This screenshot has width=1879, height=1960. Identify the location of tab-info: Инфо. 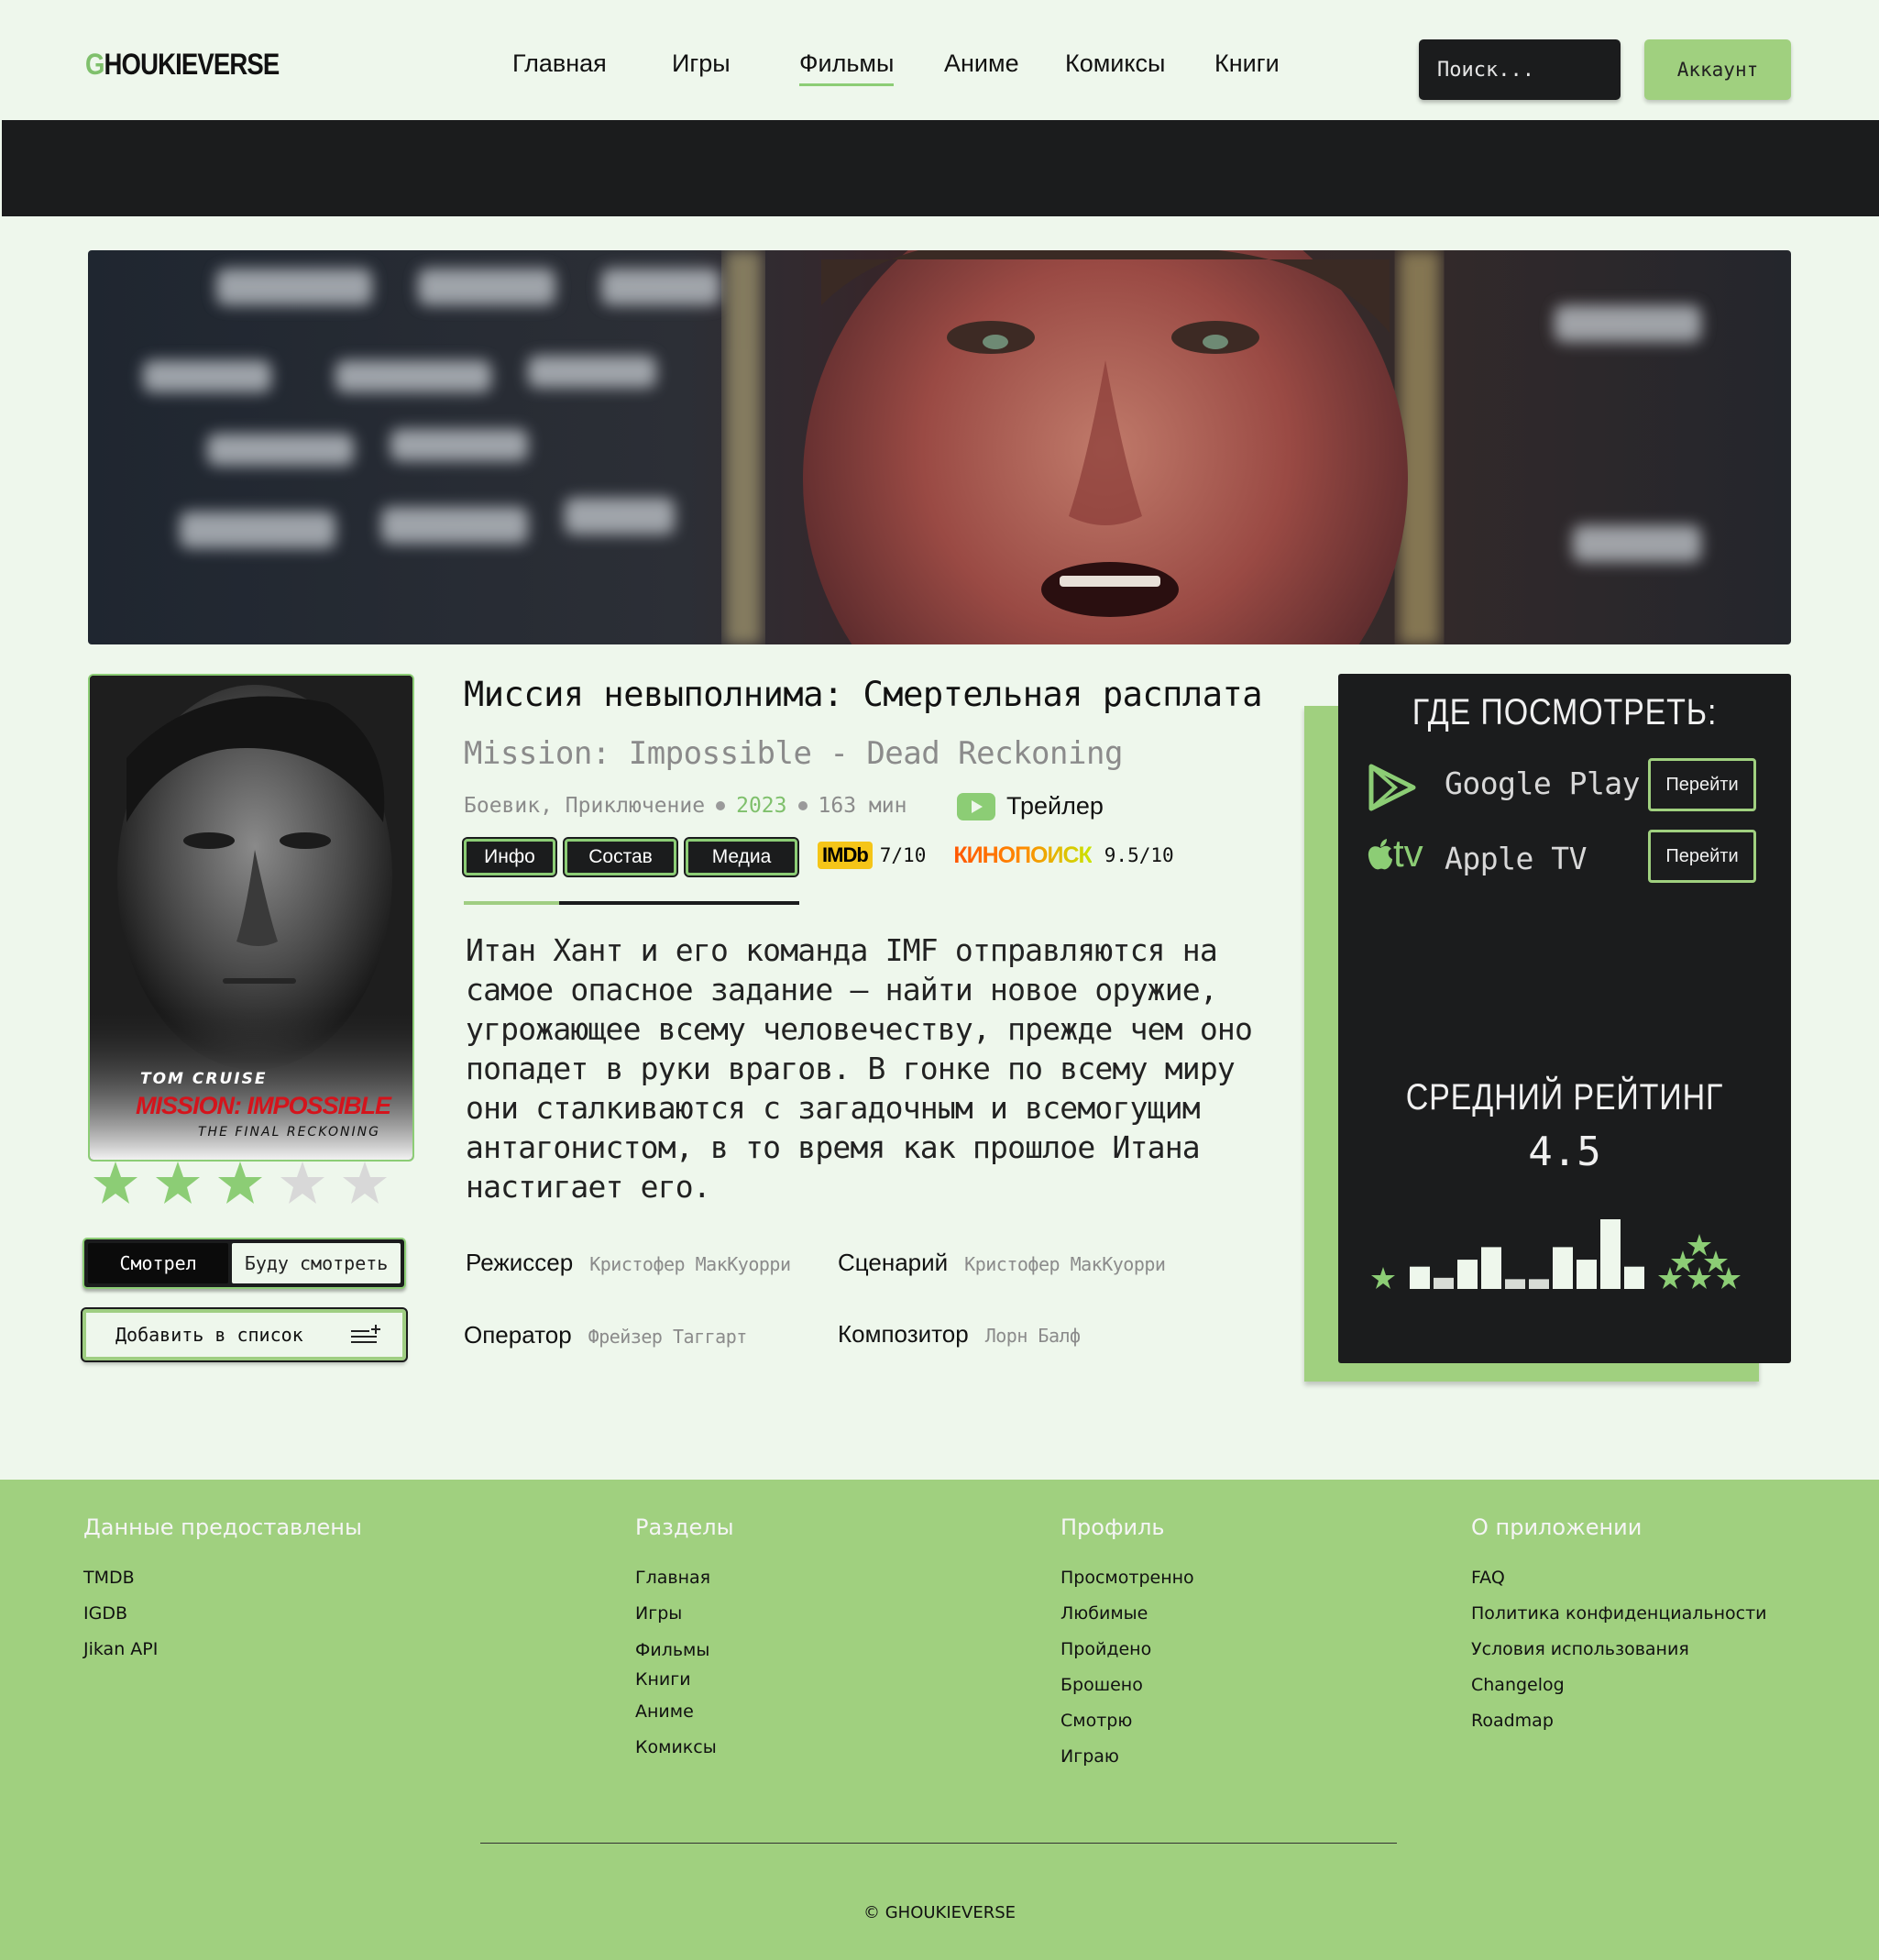
(509, 857).